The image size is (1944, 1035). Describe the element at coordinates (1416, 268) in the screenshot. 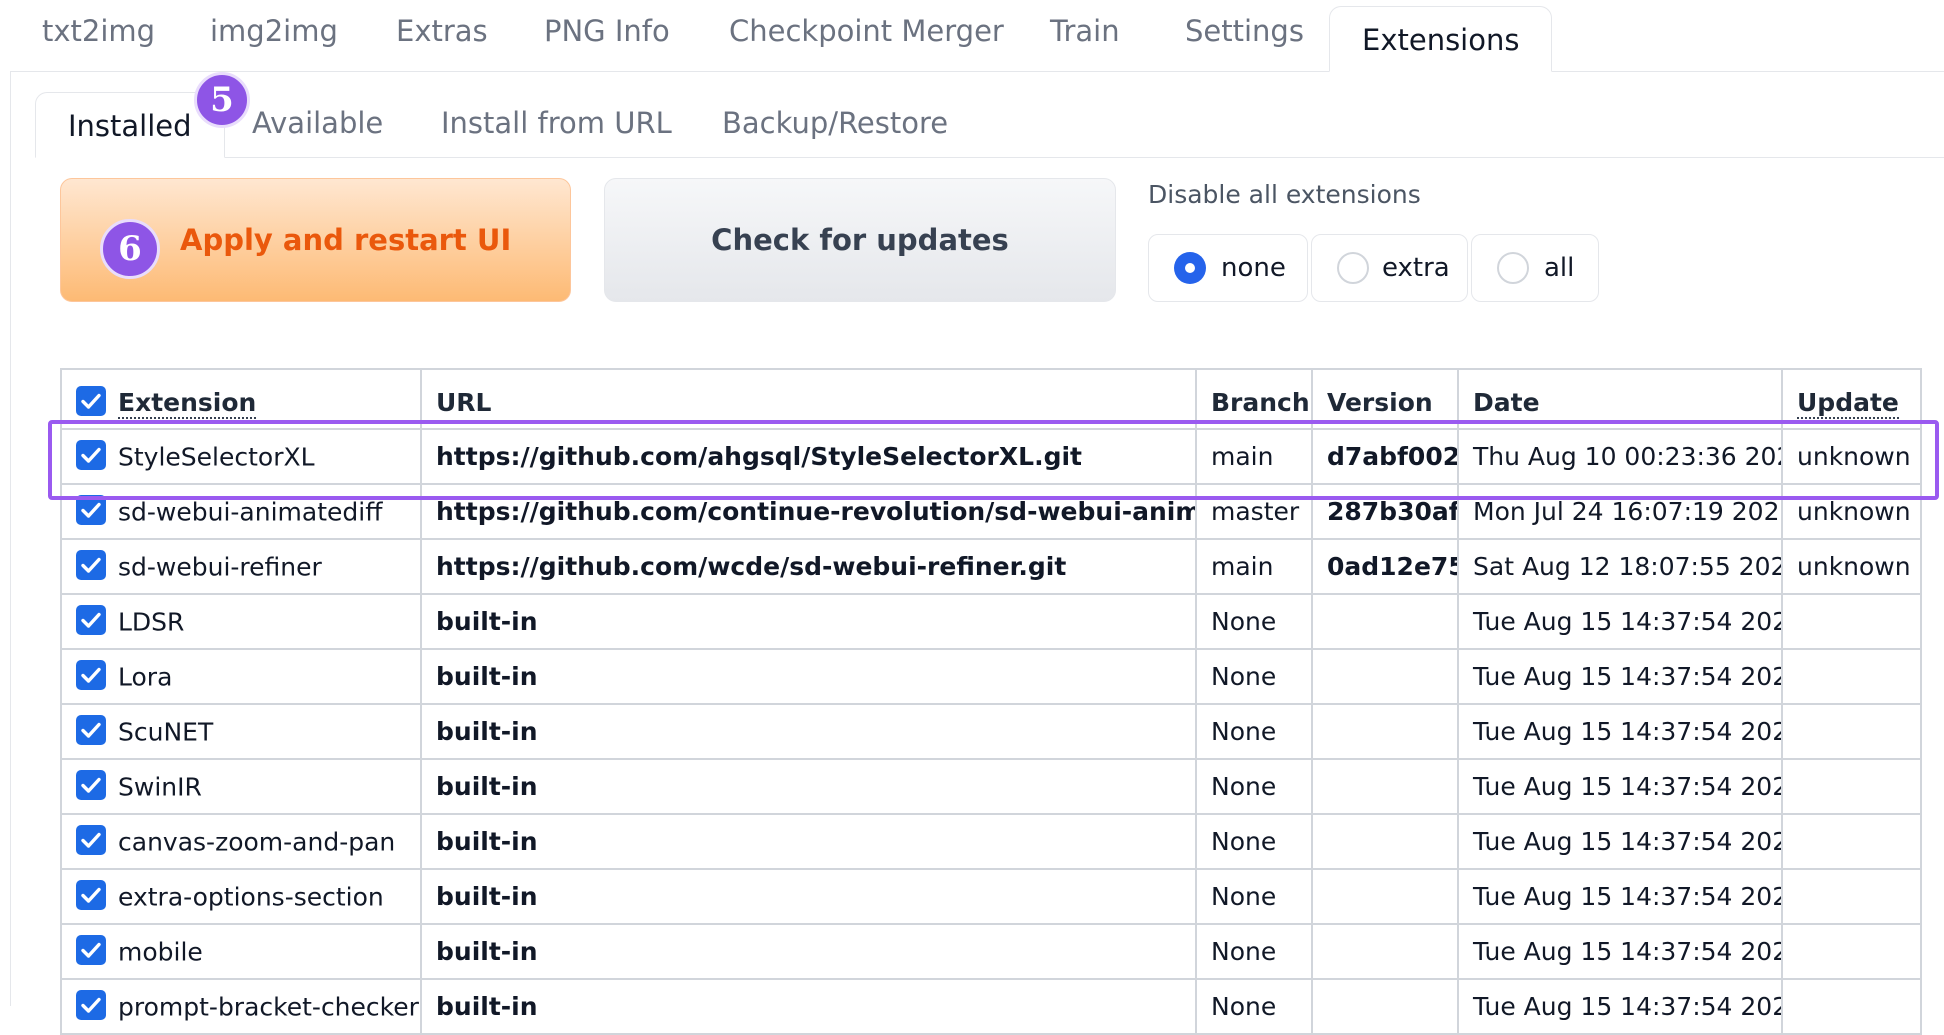

I see `radio-extra-label: extra` at that location.